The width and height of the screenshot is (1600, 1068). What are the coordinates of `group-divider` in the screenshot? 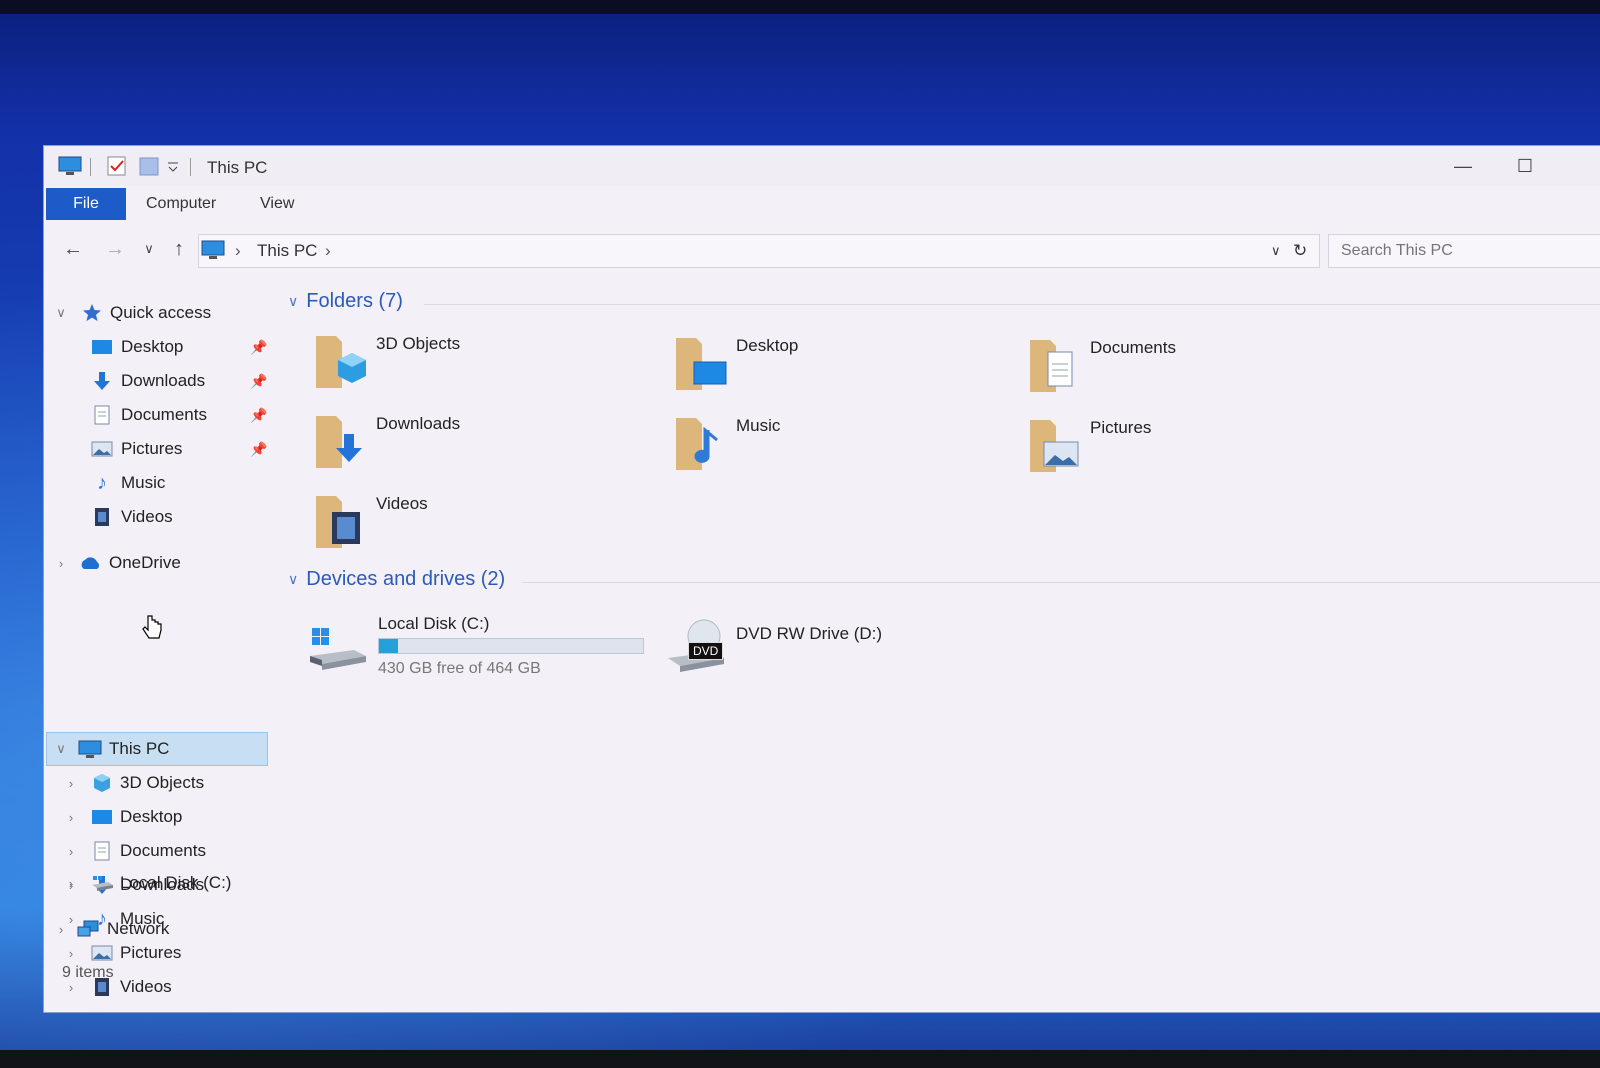 It's located at (1061, 582).